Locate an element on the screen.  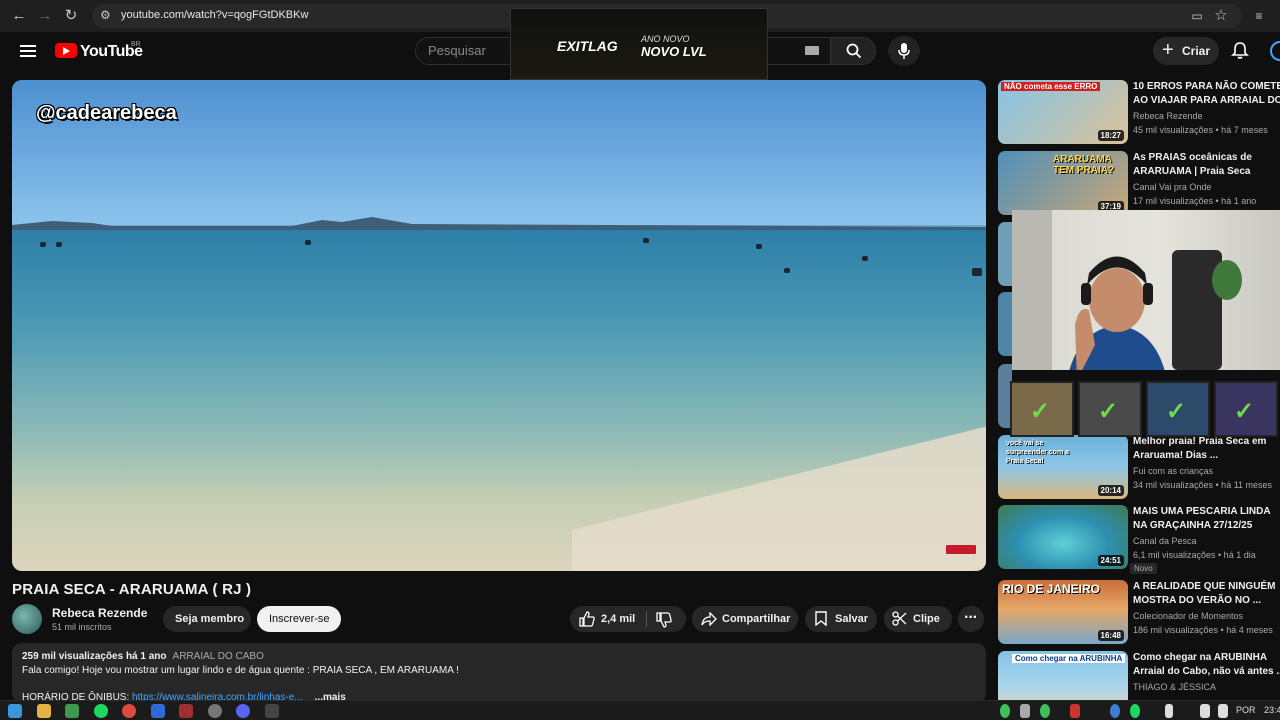
voice-search-button is located at coordinates (904, 51).